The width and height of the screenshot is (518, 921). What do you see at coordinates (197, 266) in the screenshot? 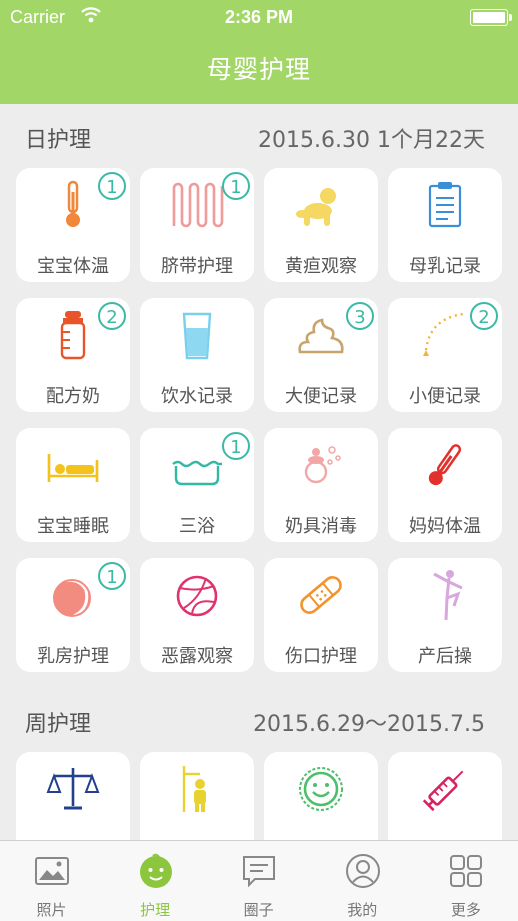
I see `care-card-label: 脐带护理` at bounding box center [197, 266].